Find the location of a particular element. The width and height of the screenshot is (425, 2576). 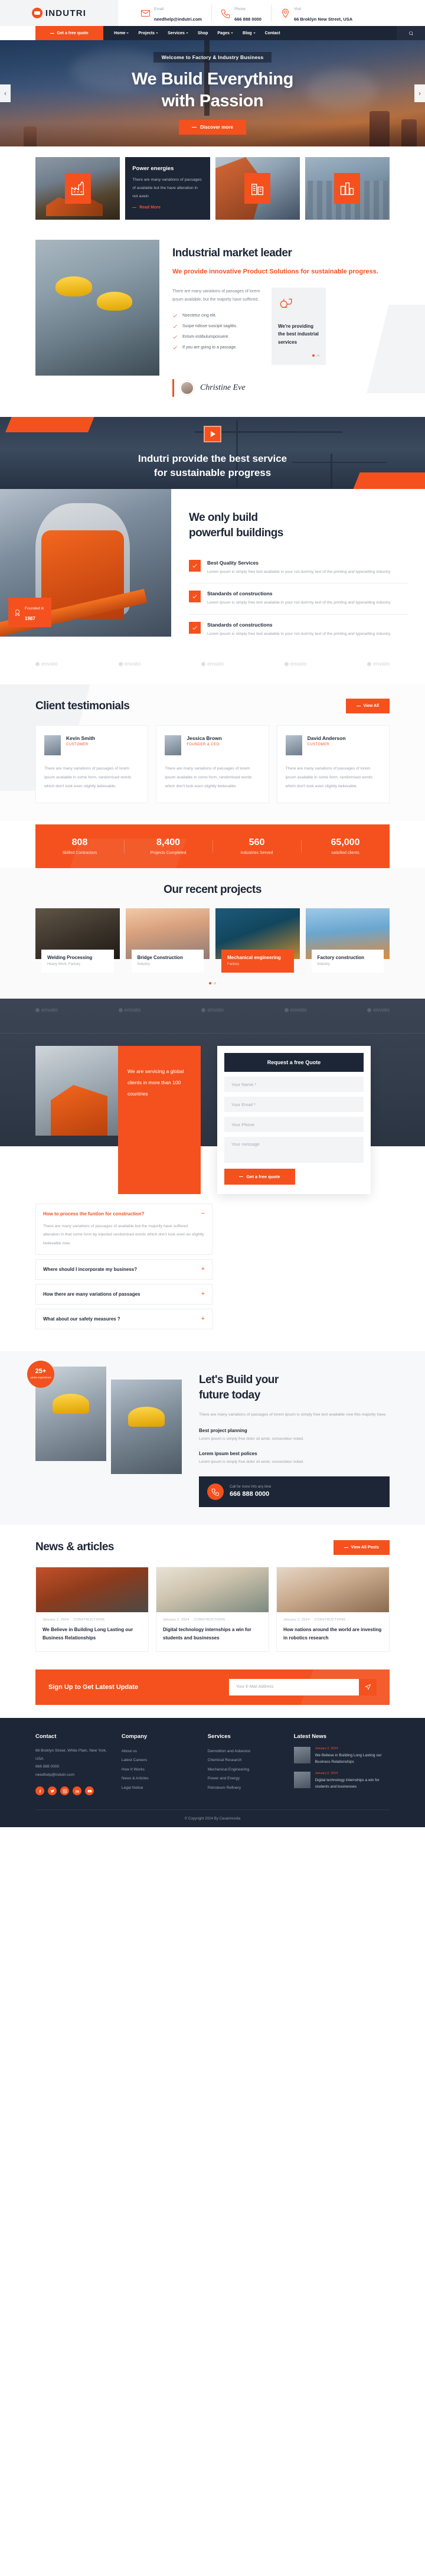

nav-item-home: Home is located at coordinates (121, 33).